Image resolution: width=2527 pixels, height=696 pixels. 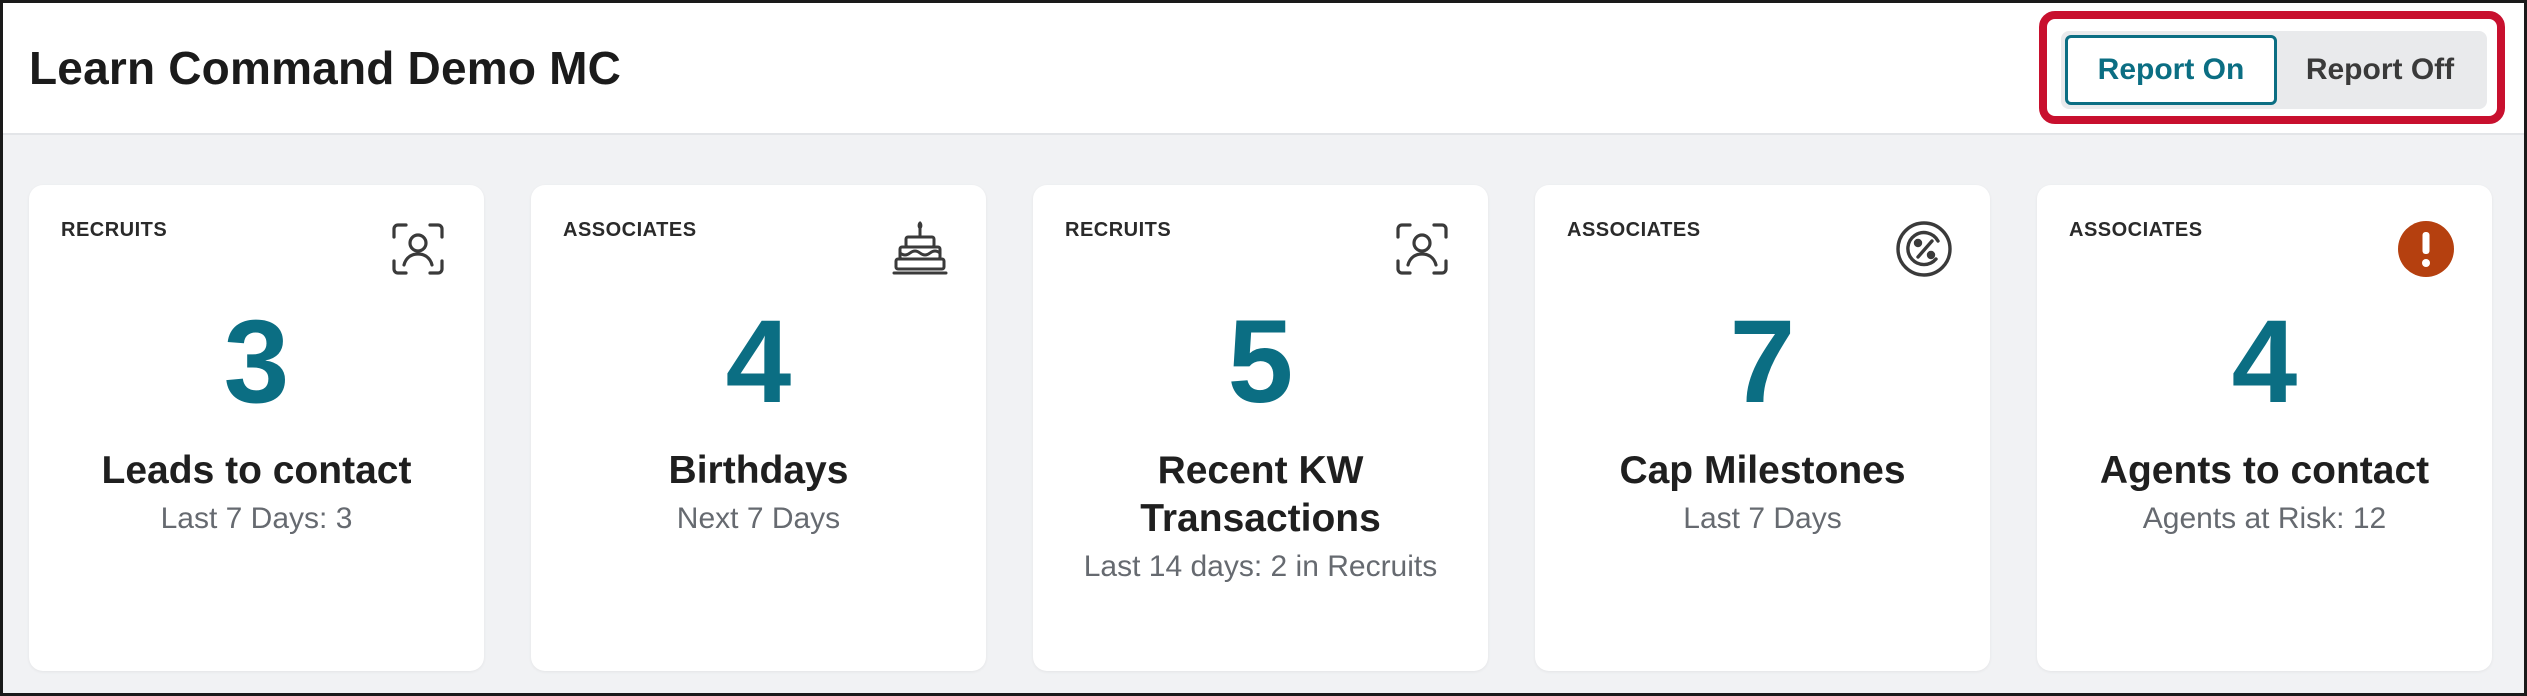 What do you see at coordinates (1924, 249) in the screenshot?
I see `cap-percent-icon` at bounding box center [1924, 249].